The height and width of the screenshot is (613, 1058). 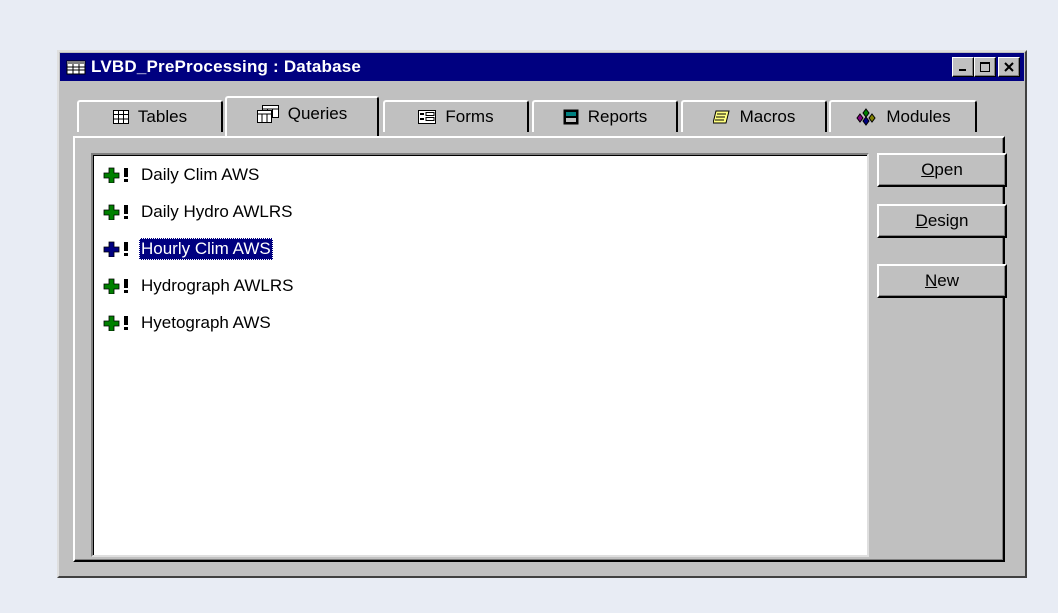 I want to click on design-button: Design, so click(x=942, y=221).